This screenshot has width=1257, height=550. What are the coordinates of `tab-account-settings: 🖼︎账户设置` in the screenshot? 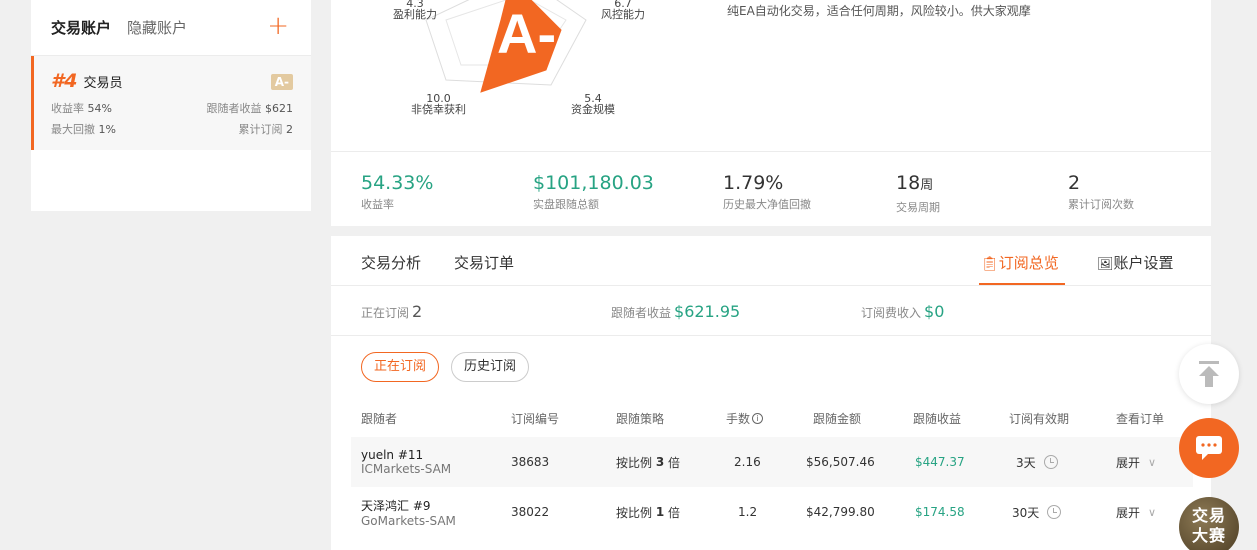 It's located at (1135, 262).